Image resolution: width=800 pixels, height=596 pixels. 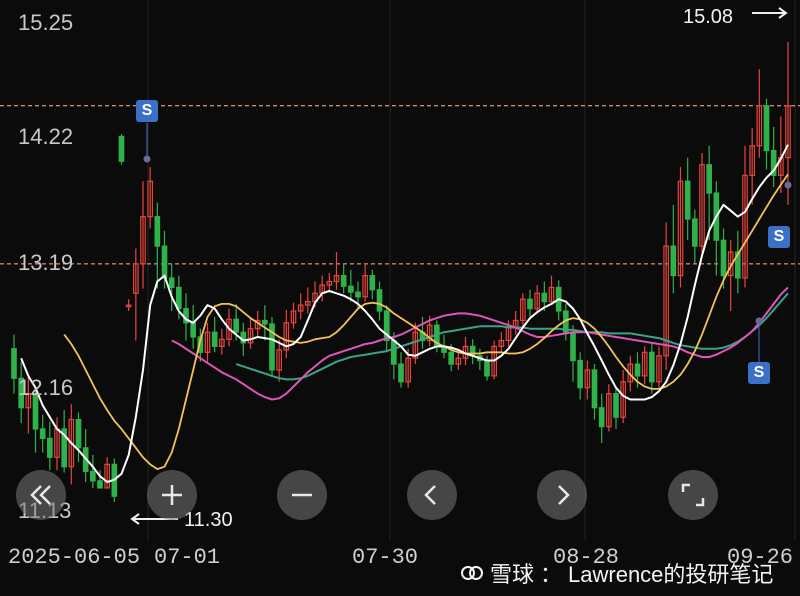 What do you see at coordinates (512, 574) in the screenshot?
I see `watermark-brand: 雪球` at bounding box center [512, 574].